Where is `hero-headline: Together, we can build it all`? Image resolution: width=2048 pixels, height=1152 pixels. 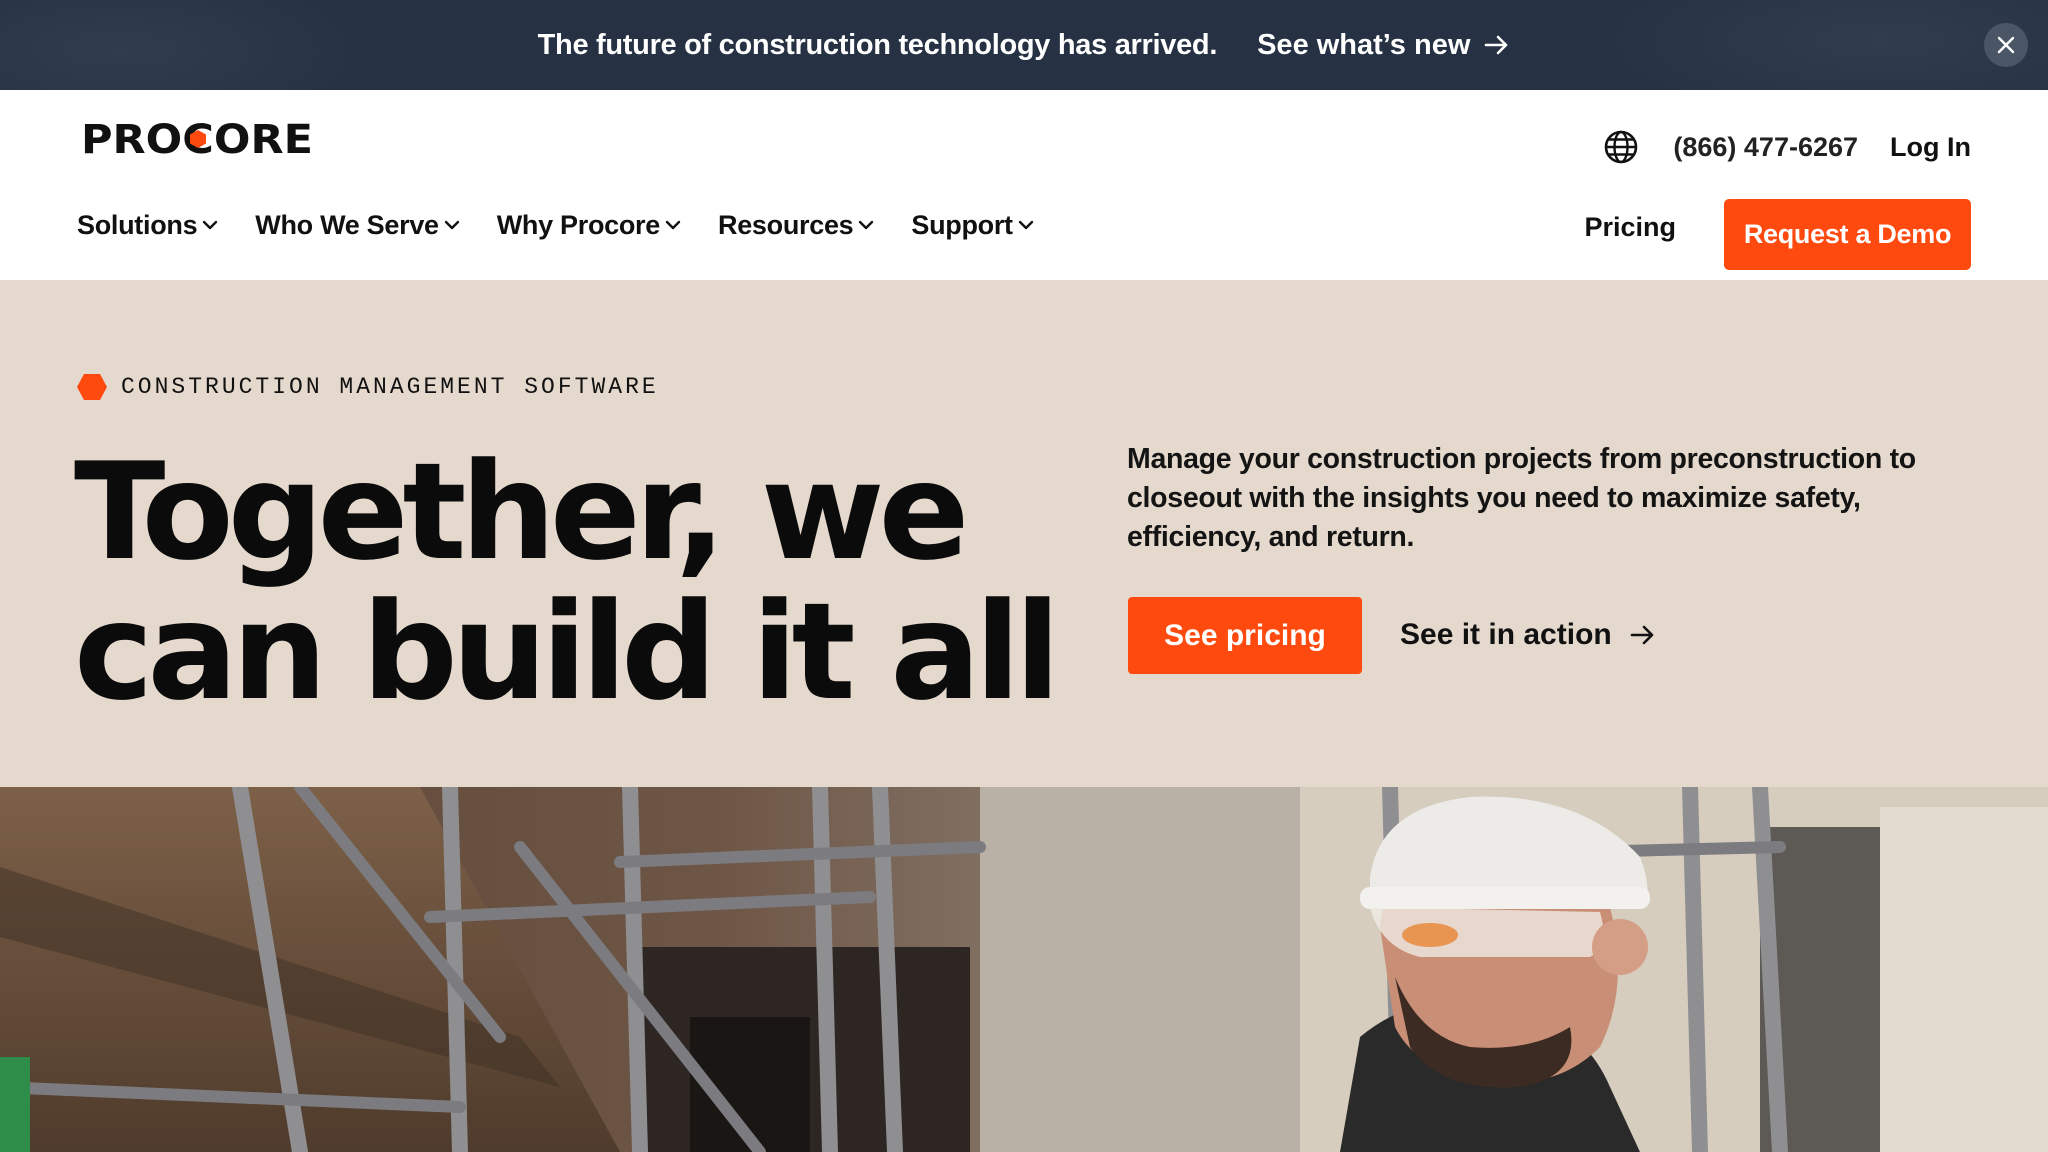
hero-headline: Together, we can build it all is located at coordinates (567, 582).